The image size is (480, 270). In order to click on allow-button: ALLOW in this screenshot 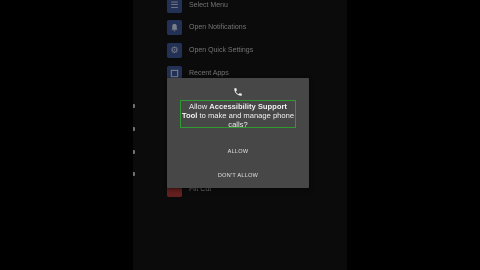, I will do `click(238, 152)`.